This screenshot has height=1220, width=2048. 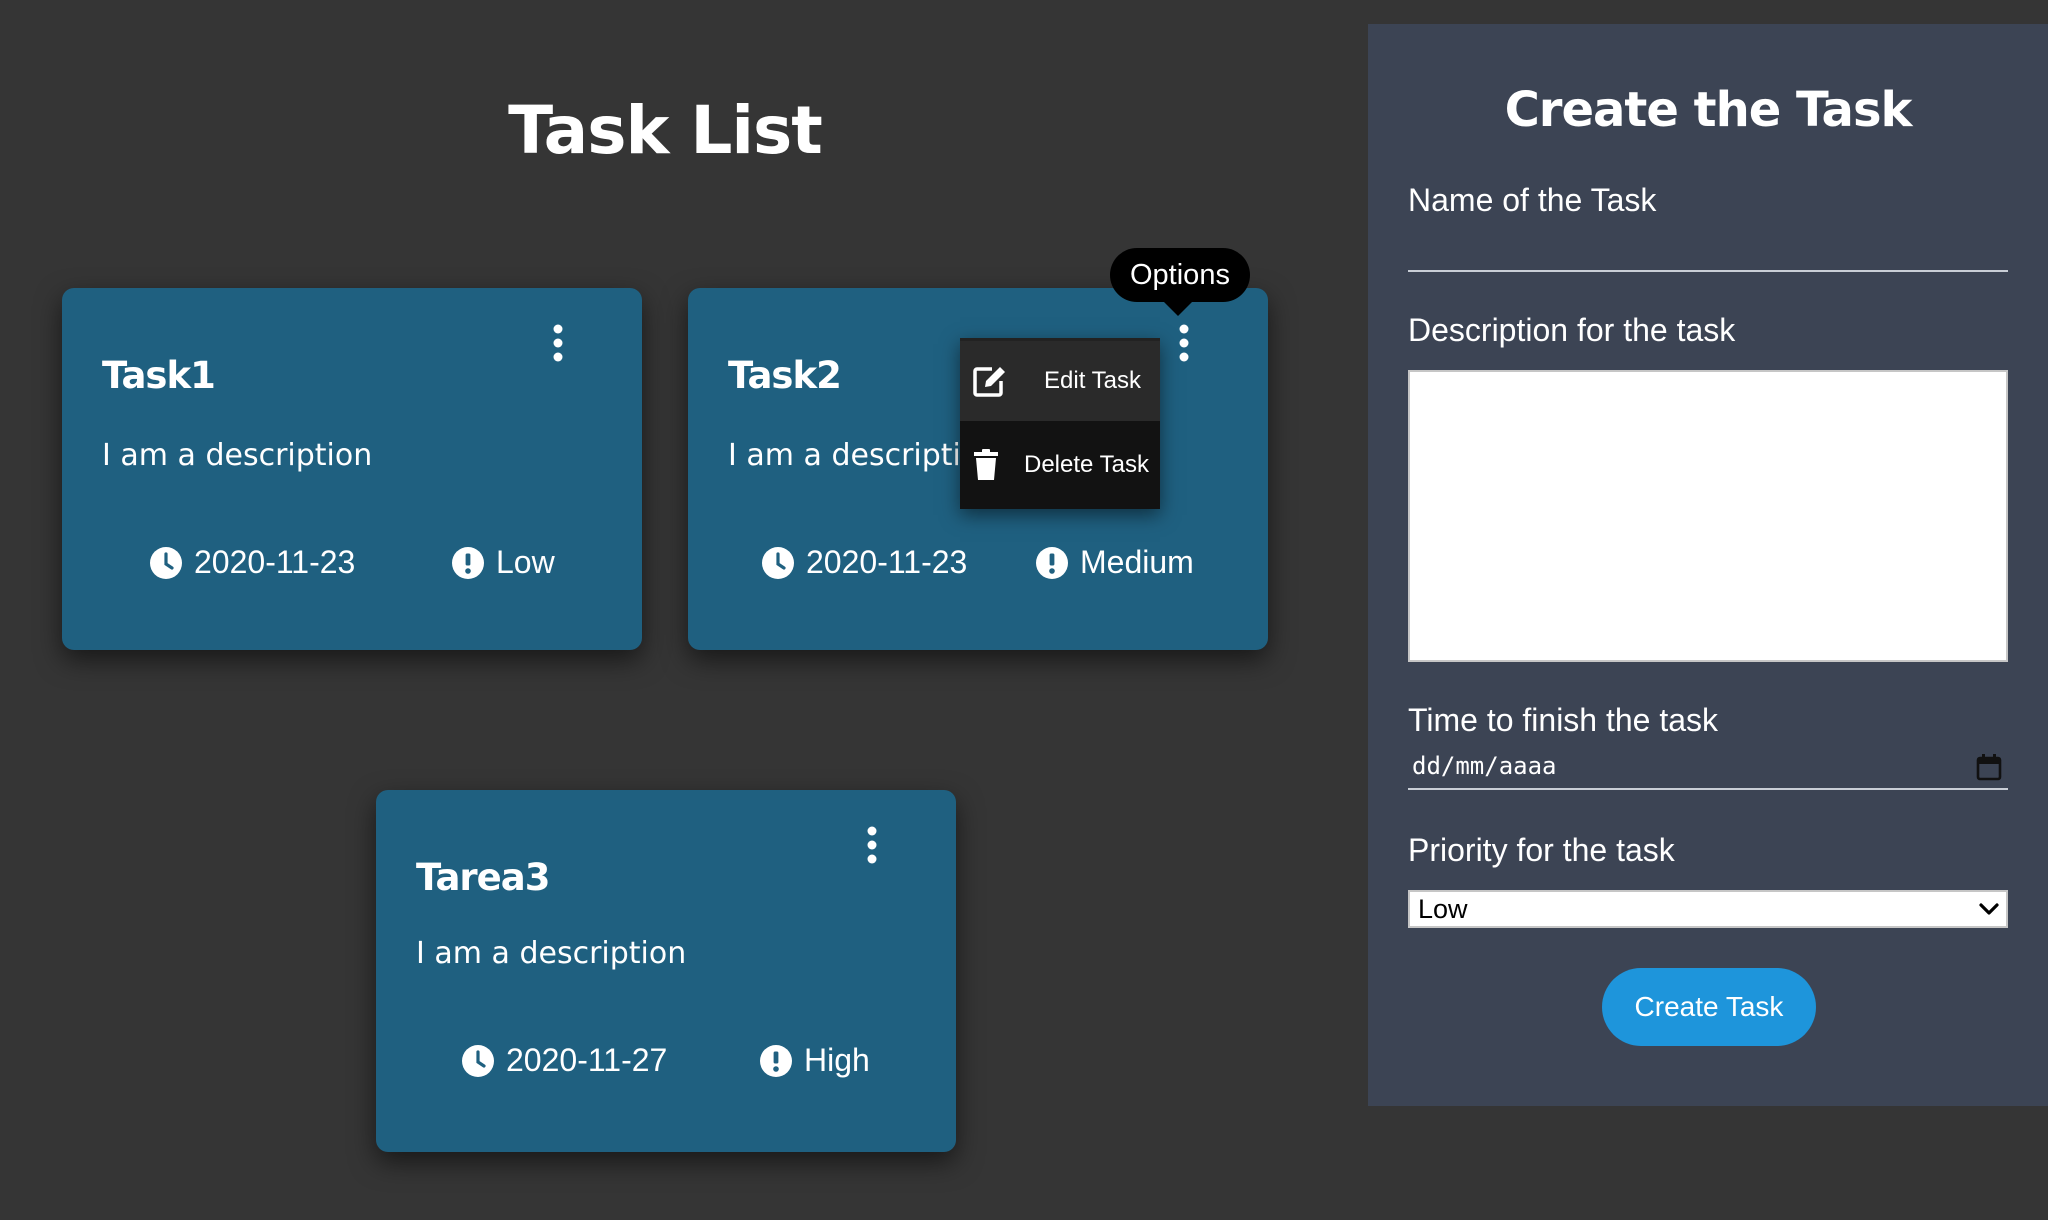 I want to click on task-time-label: Time to finish the task, so click(x=1563, y=720).